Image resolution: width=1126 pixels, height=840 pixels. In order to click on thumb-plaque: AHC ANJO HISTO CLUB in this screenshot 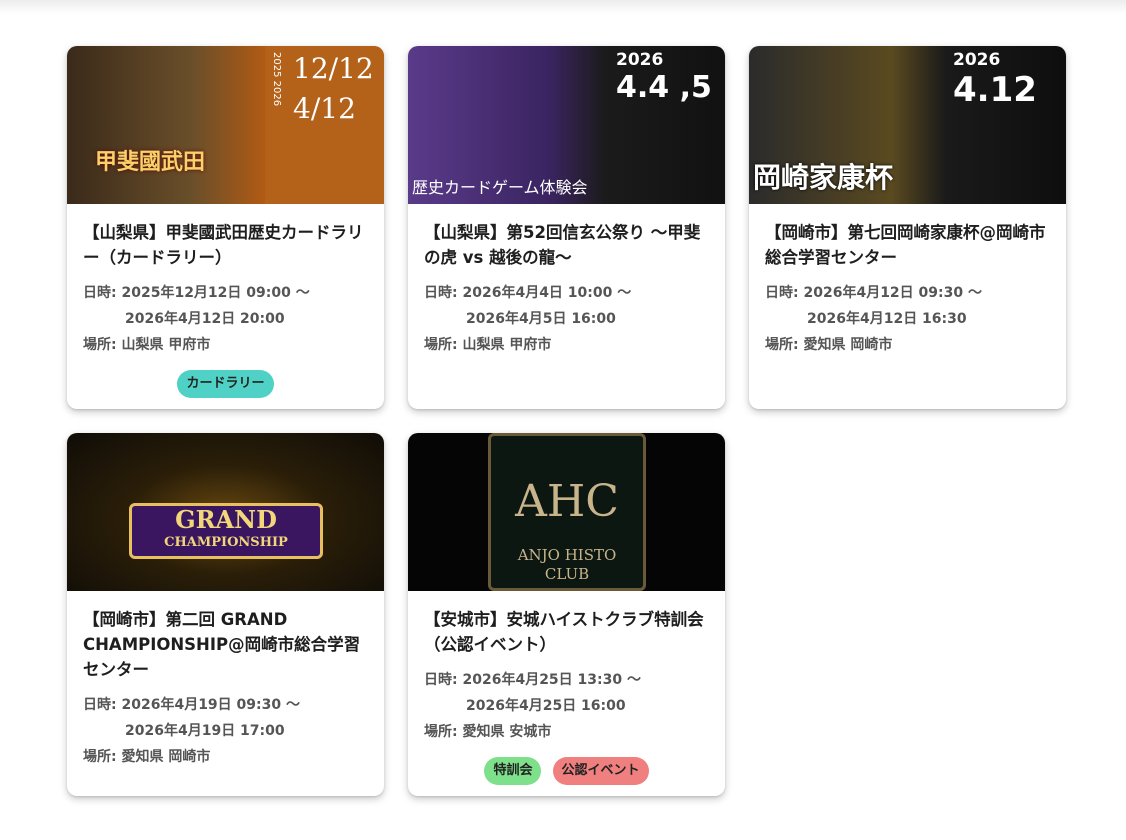, I will do `click(567, 512)`.